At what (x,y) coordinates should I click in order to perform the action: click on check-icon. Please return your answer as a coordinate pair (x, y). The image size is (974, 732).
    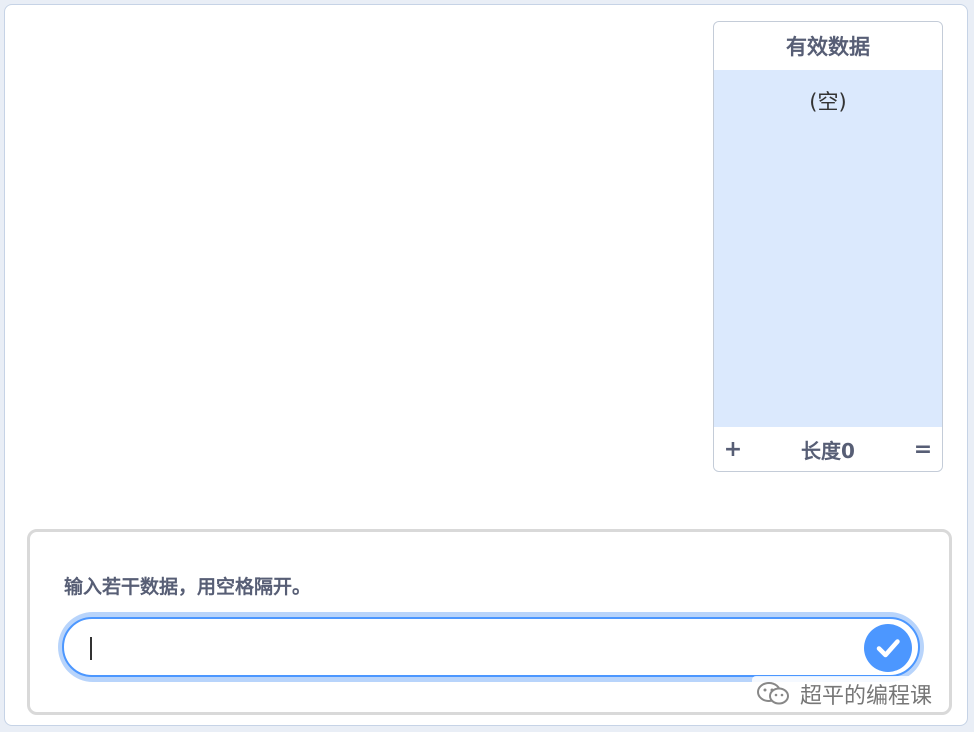
    Looking at the image, I should click on (888, 648).